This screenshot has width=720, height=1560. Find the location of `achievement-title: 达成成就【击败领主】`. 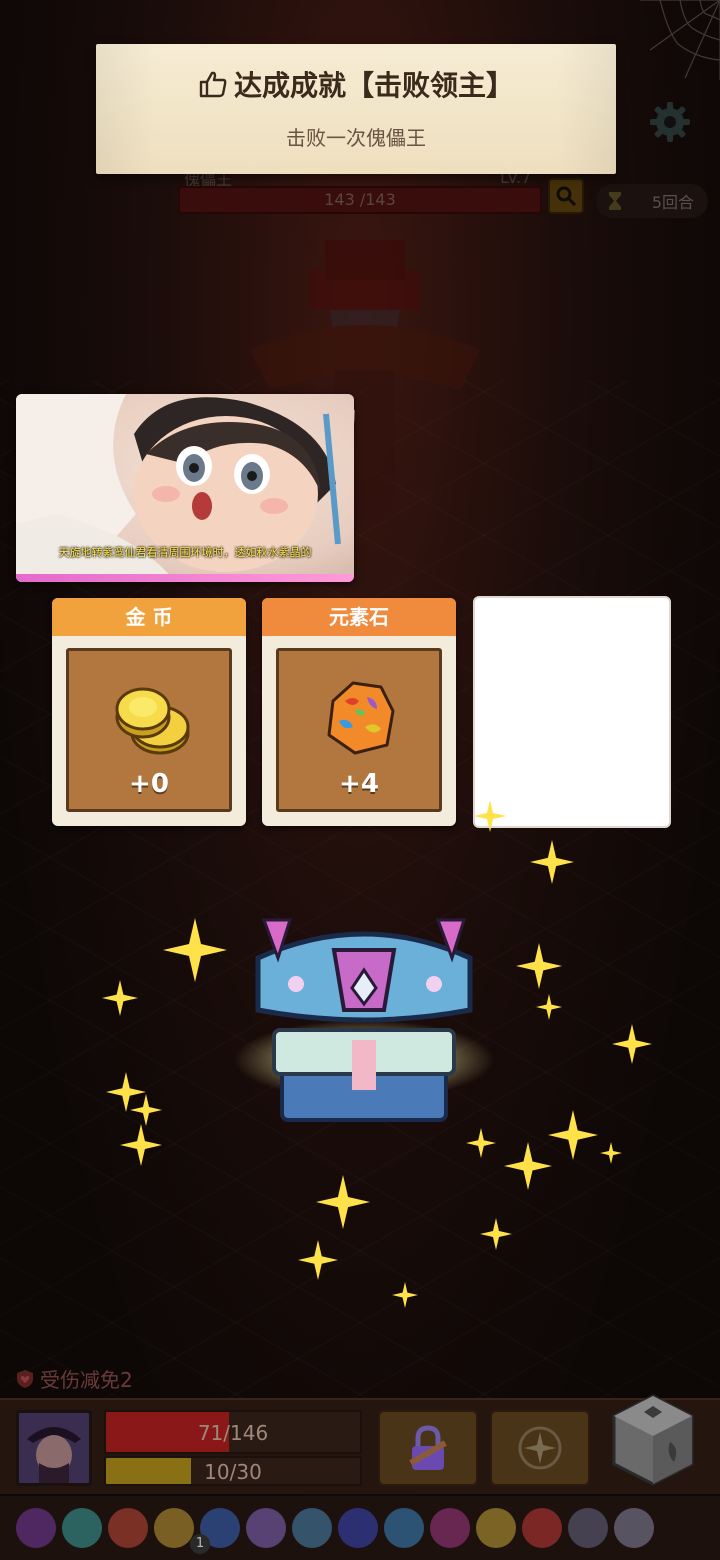

achievement-title: 达成成就【击败领主】 is located at coordinates (373, 85).